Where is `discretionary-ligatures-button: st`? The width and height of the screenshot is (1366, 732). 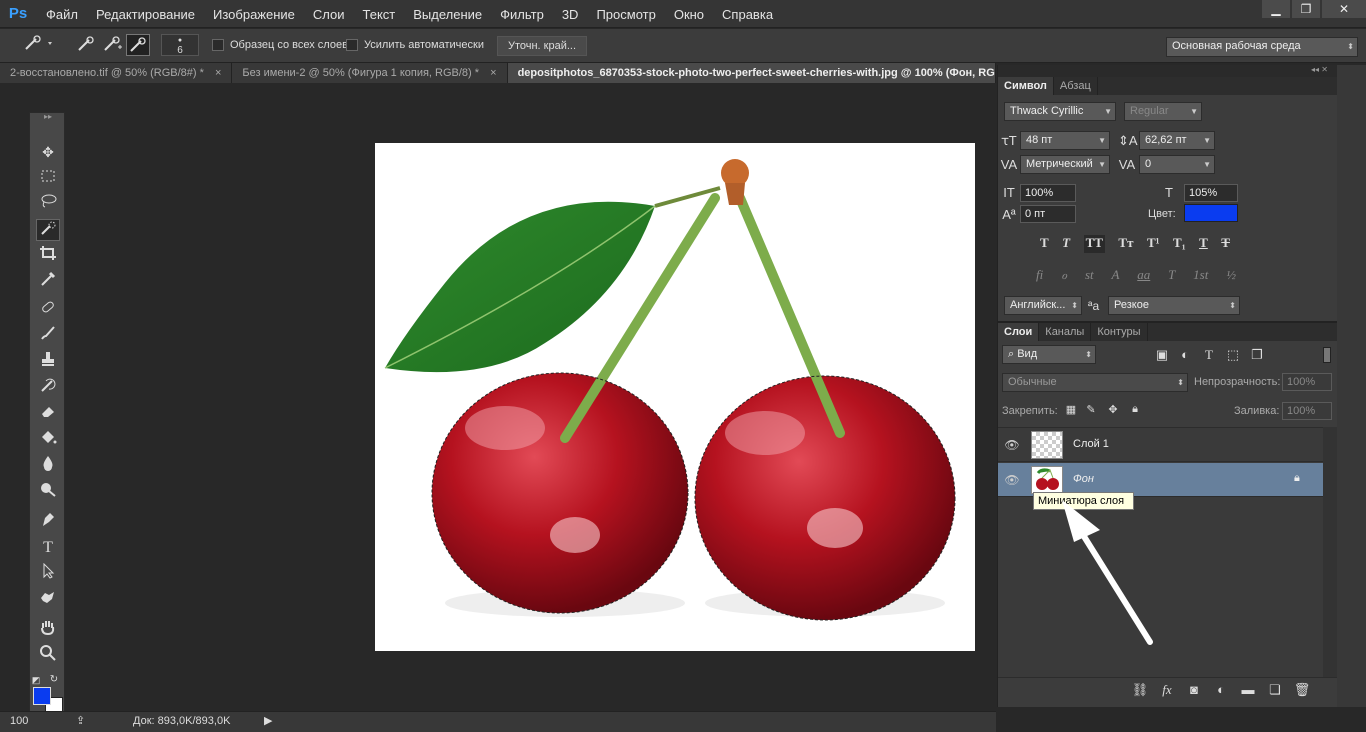
discretionary-ligatures-button: st is located at coordinates (1089, 276).